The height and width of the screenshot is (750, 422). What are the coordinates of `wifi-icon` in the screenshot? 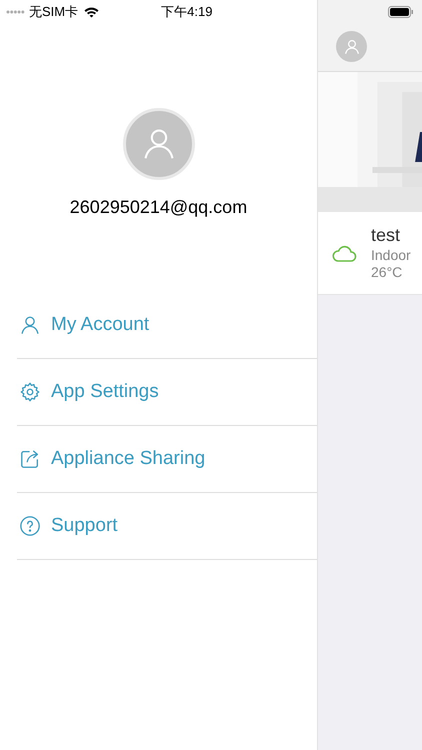 It's located at (92, 12).